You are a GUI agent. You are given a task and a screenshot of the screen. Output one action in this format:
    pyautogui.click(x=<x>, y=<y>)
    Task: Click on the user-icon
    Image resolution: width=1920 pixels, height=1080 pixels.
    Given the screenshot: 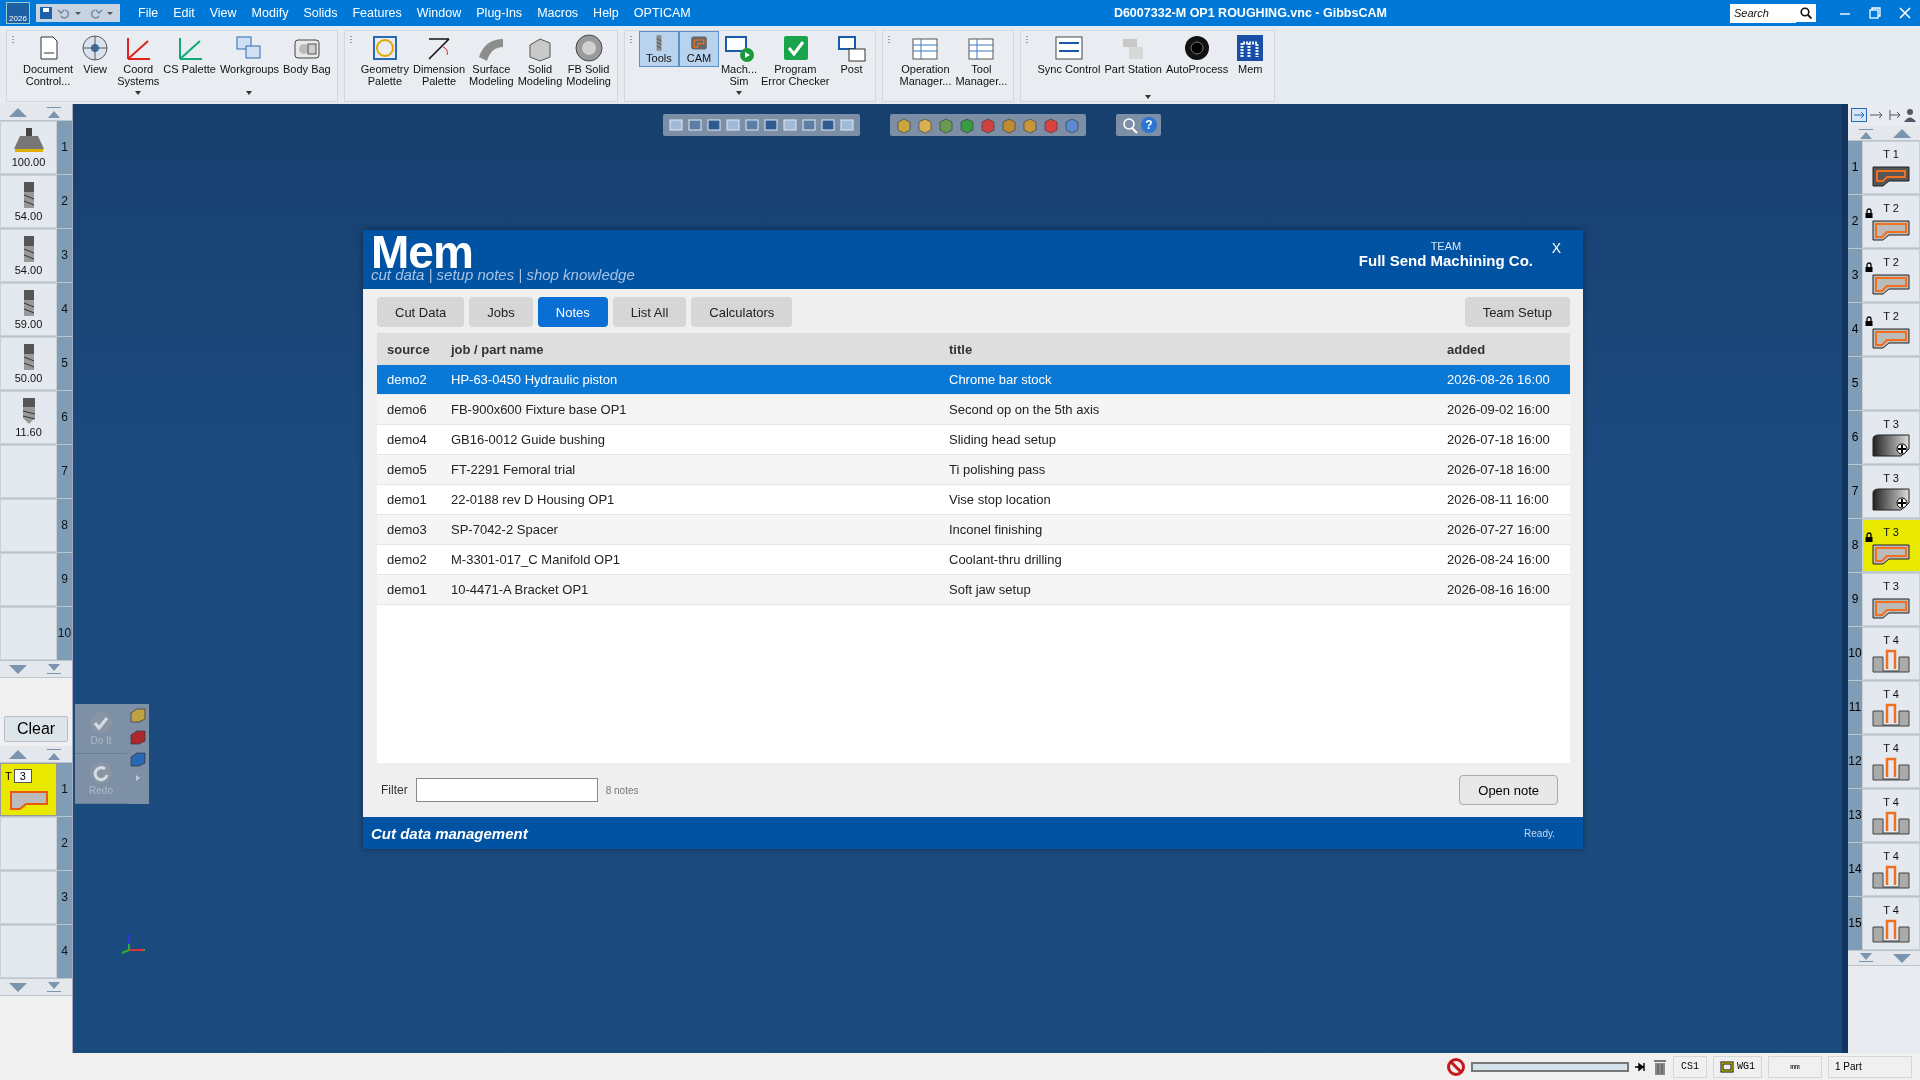 What is the action you would take?
    pyautogui.click(x=1910, y=115)
    